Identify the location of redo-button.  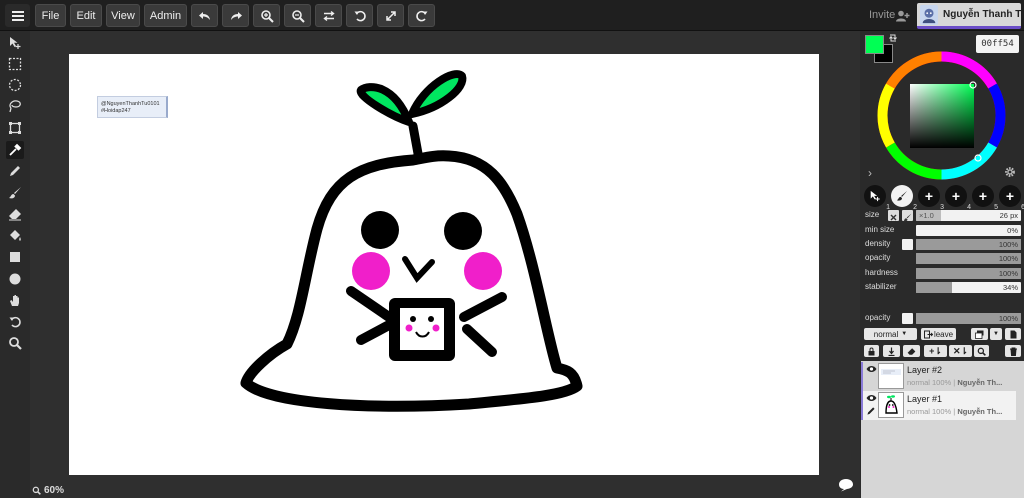
(235, 15).